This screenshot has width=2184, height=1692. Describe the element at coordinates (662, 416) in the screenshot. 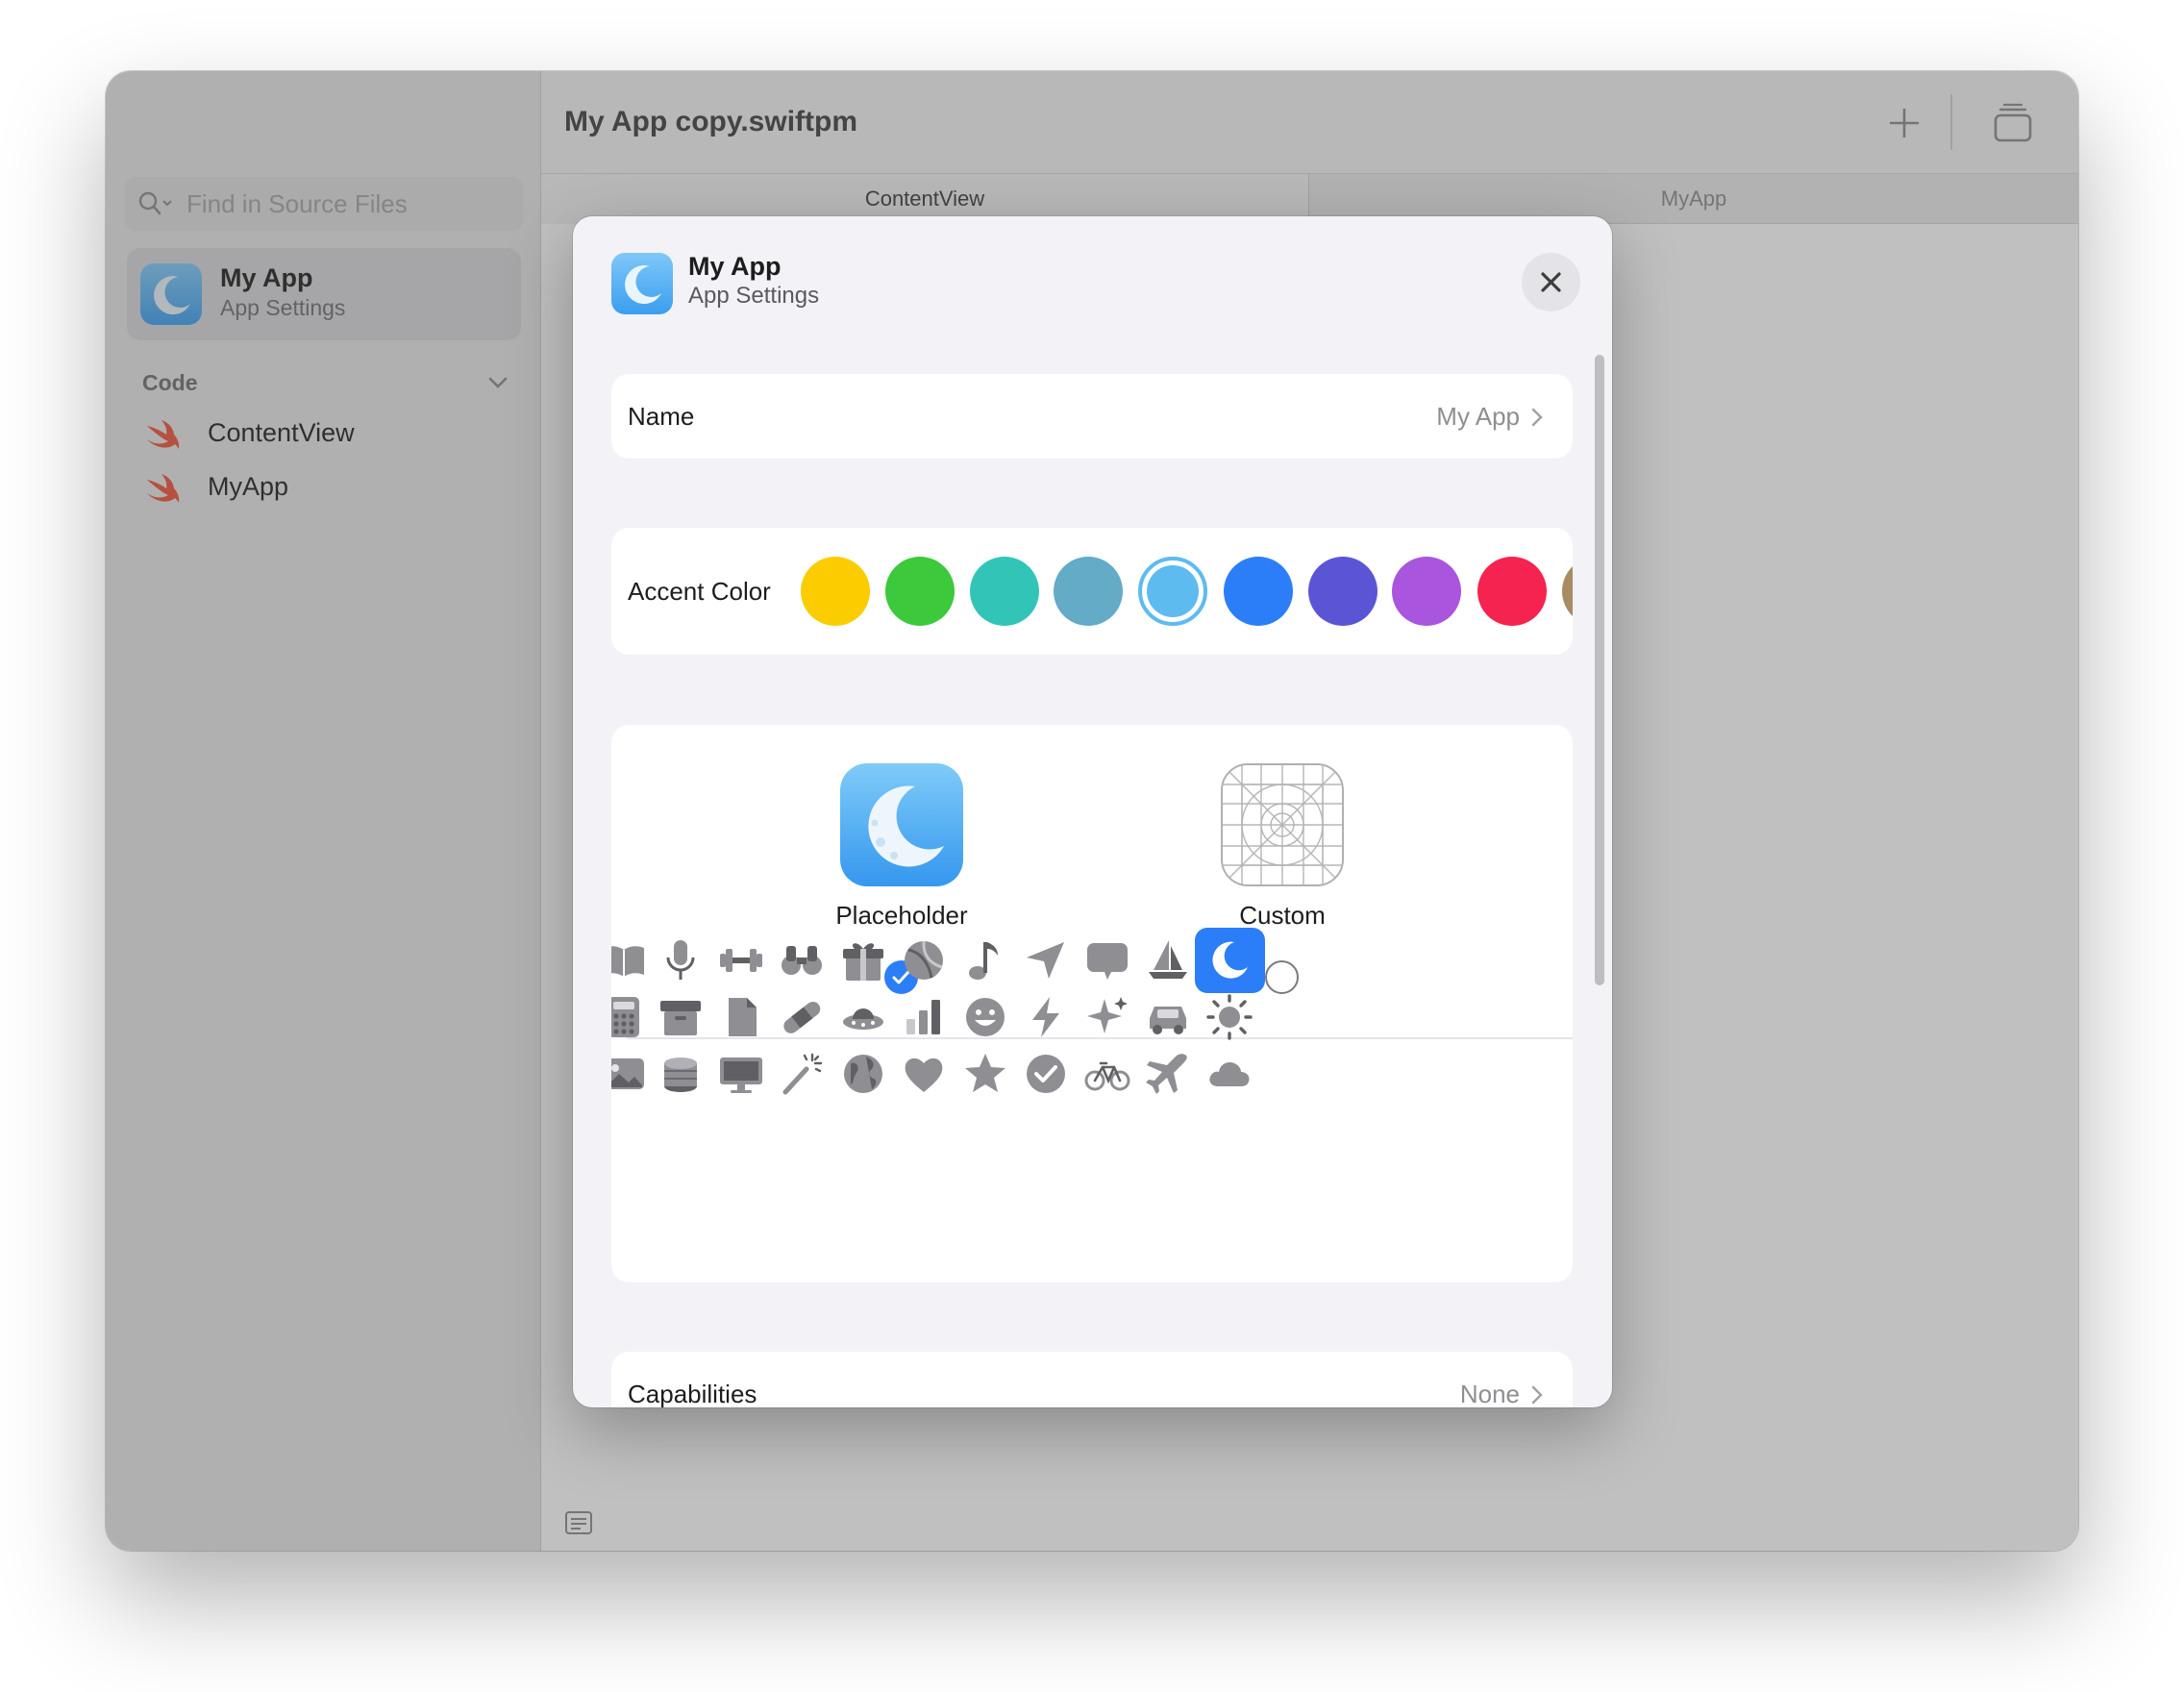

I see `name-label: Name` at that location.